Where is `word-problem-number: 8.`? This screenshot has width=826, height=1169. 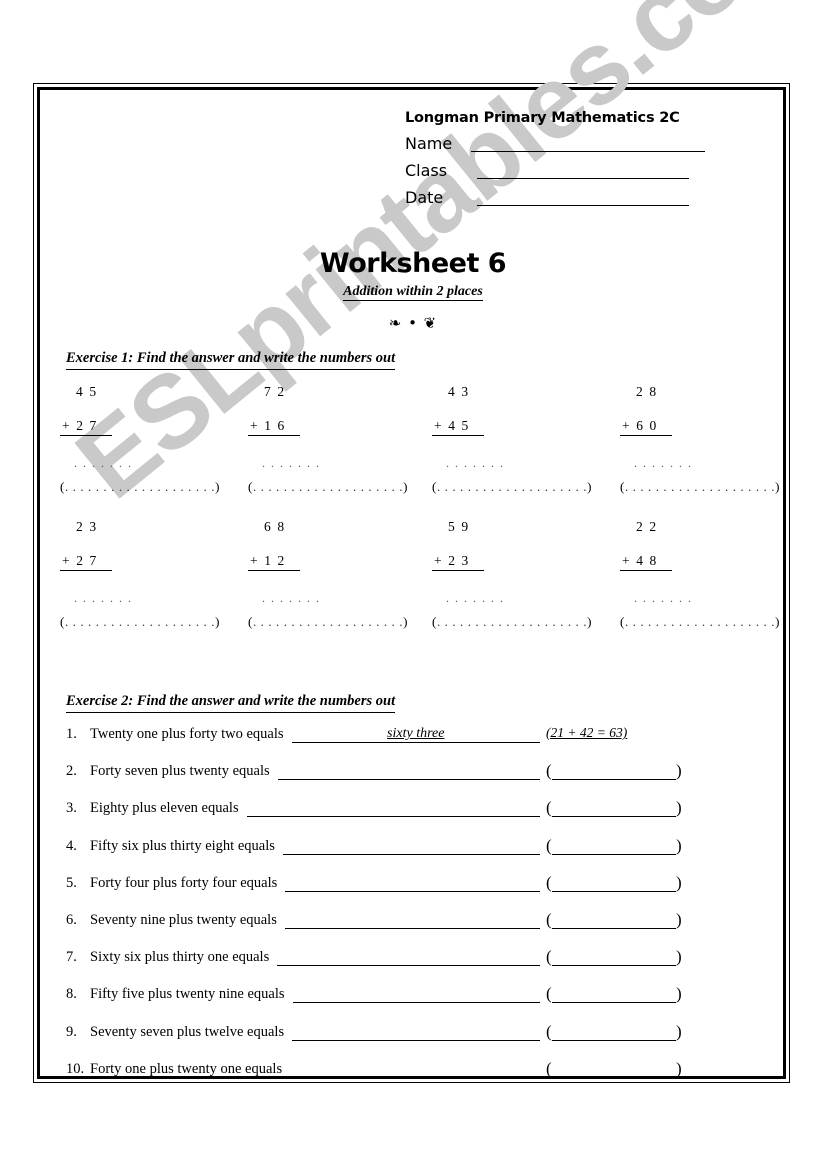 word-problem-number: 8. is located at coordinates (71, 994).